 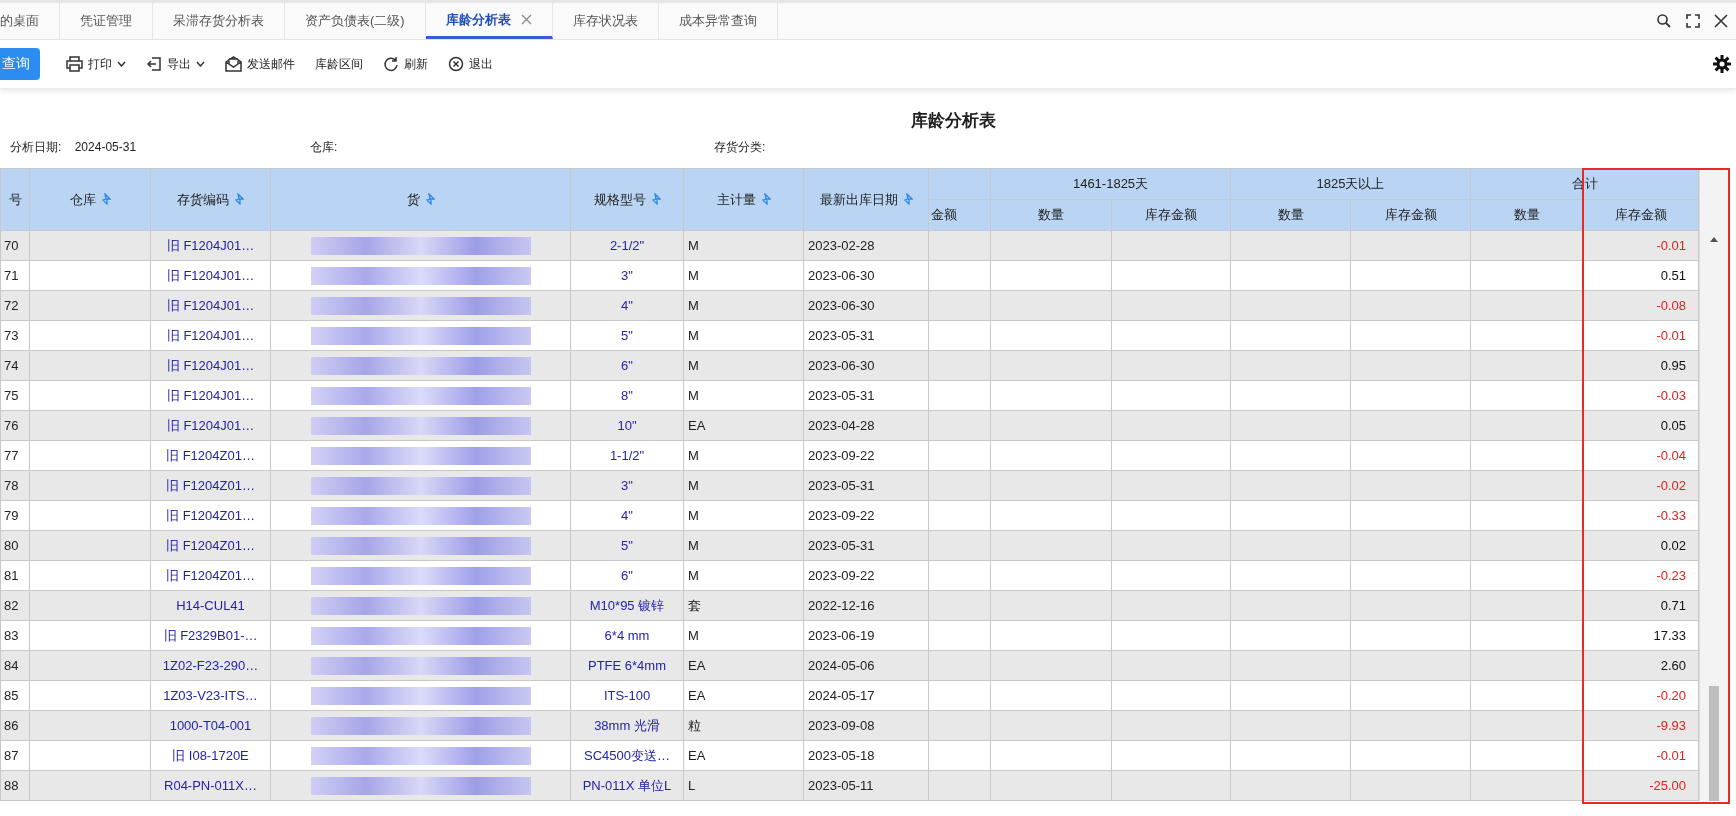 What do you see at coordinates (1641, 395) in the screenshot?
I see `table-cell: -0.03` at bounding box center [1641, 395].